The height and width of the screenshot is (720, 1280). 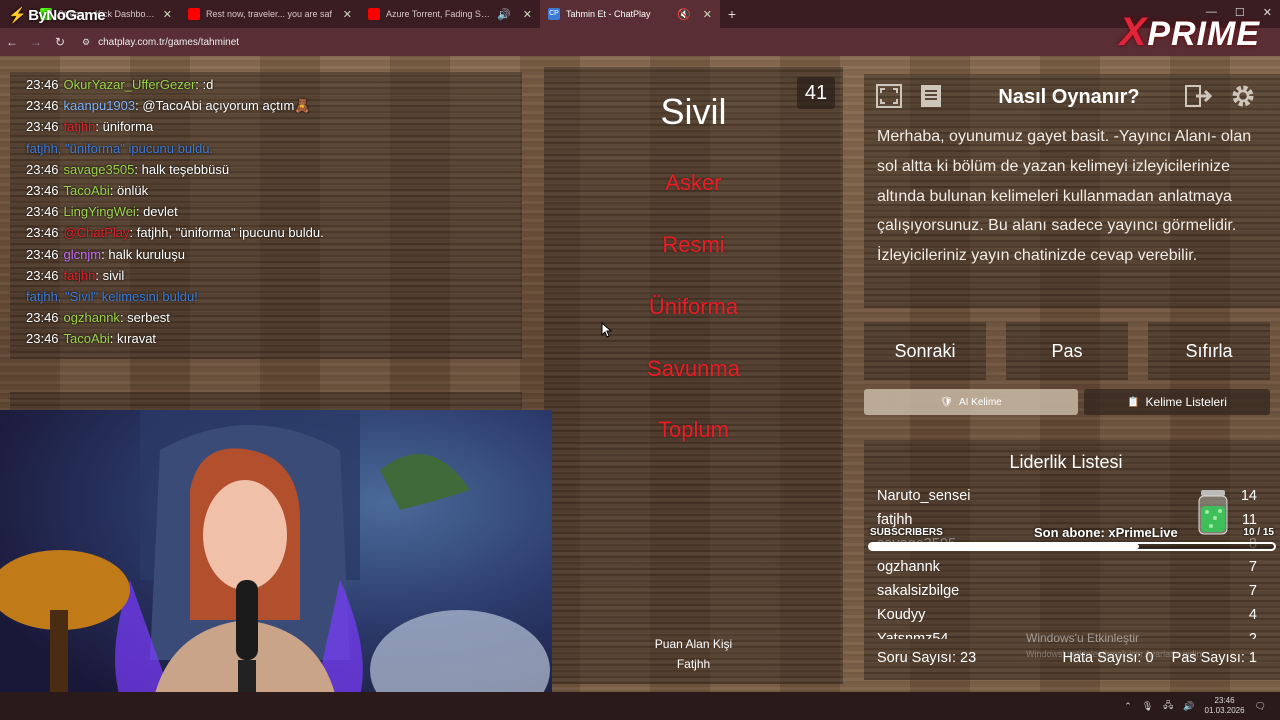 I want to click on chat-username: fatjhh, "Sivil", so click(x=62, y=296).